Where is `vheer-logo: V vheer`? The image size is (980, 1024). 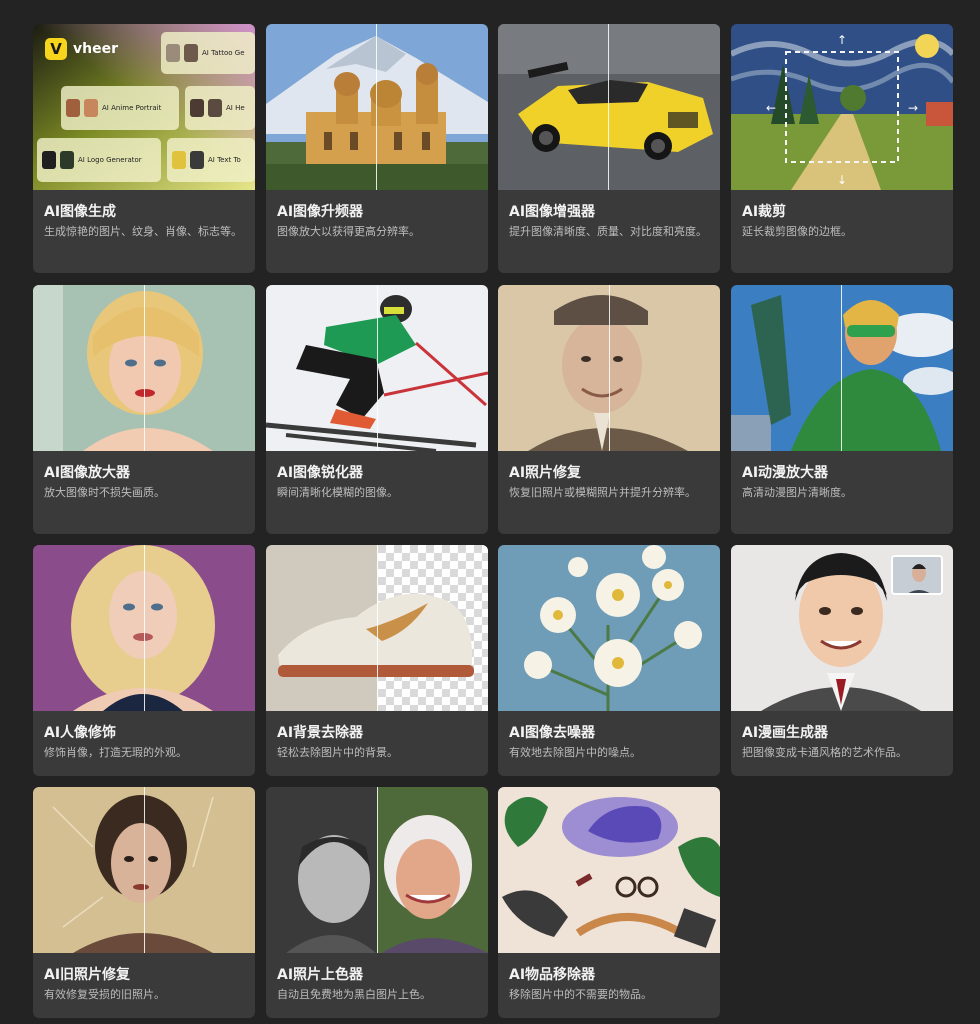 vheer-logo: V vheer is located at coordinates (81, 49).